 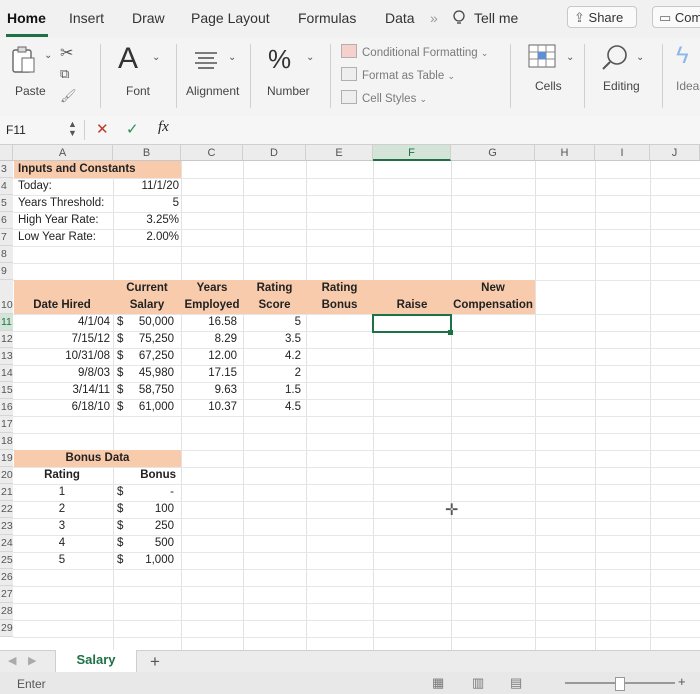 What do you see at coordinates (675, 153) in the screenshot?
I see `column-header-j: J` at bounding box center [675, 153].